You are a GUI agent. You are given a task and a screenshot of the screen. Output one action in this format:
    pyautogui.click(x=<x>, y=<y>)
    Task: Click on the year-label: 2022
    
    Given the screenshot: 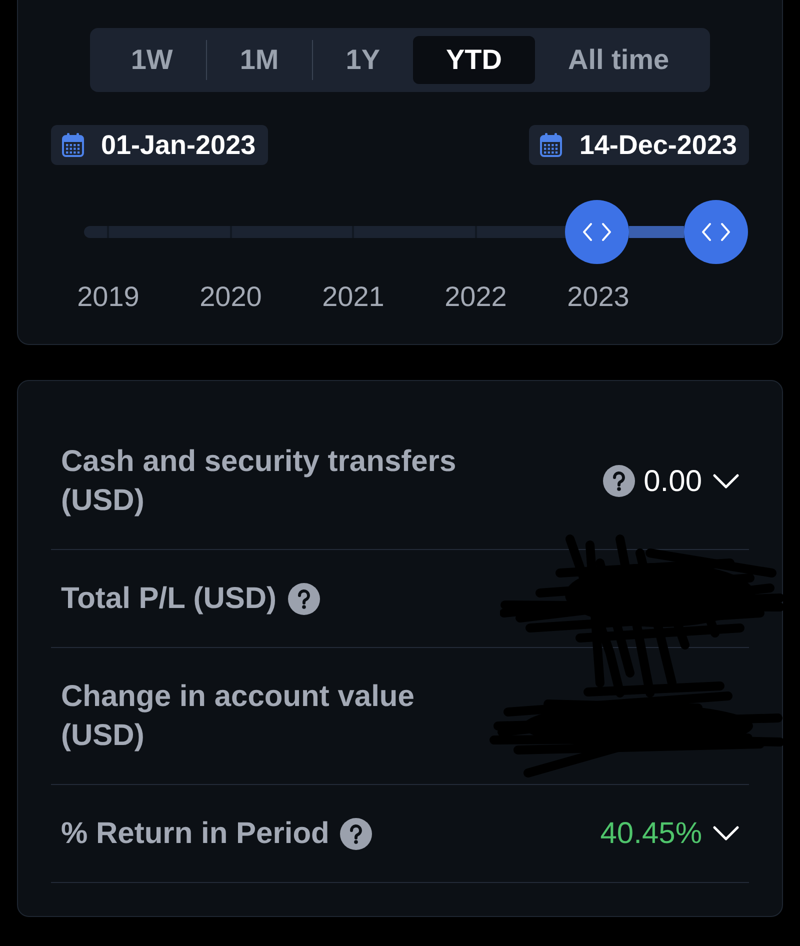 What is the action you would take?
    pyautogui.click(x=475, y=297)
    